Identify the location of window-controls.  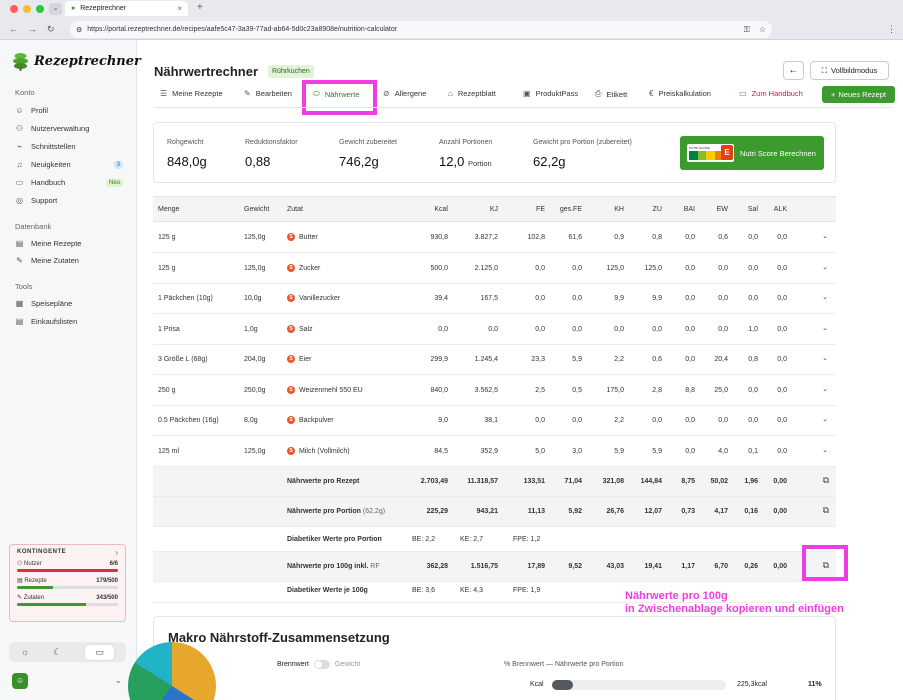
(27, 9).